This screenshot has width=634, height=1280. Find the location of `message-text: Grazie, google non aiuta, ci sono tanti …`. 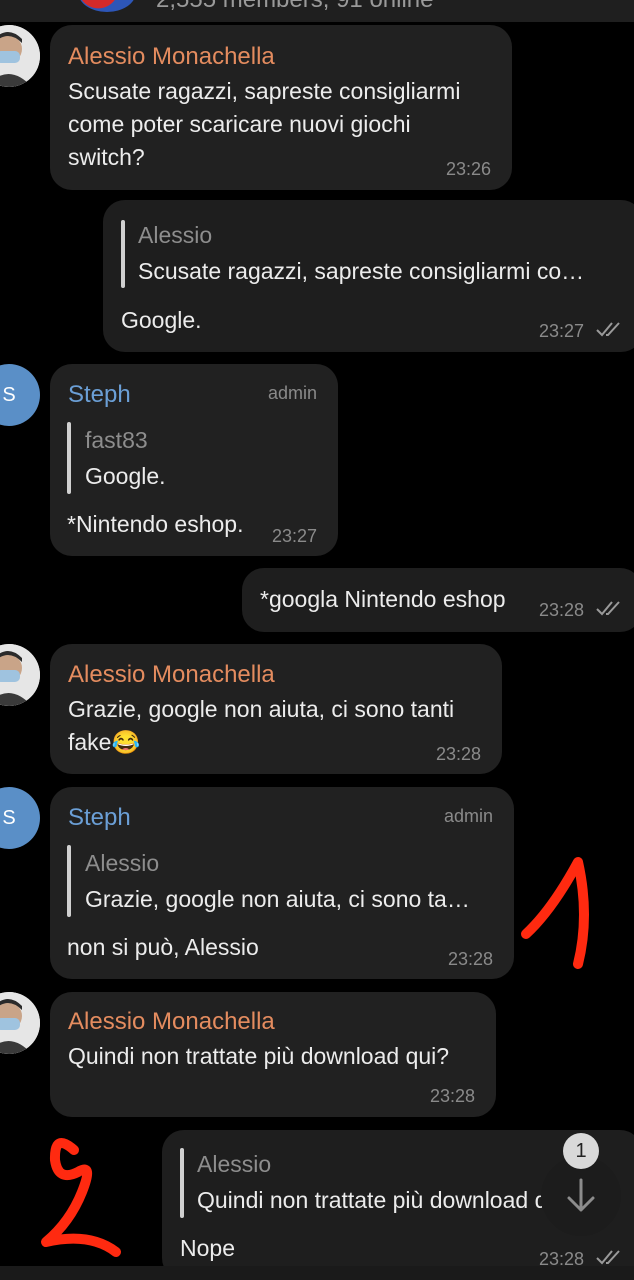

message-text: Grazie, google non aiuta, ci sono tanti … is located at coordinates (261, 725).